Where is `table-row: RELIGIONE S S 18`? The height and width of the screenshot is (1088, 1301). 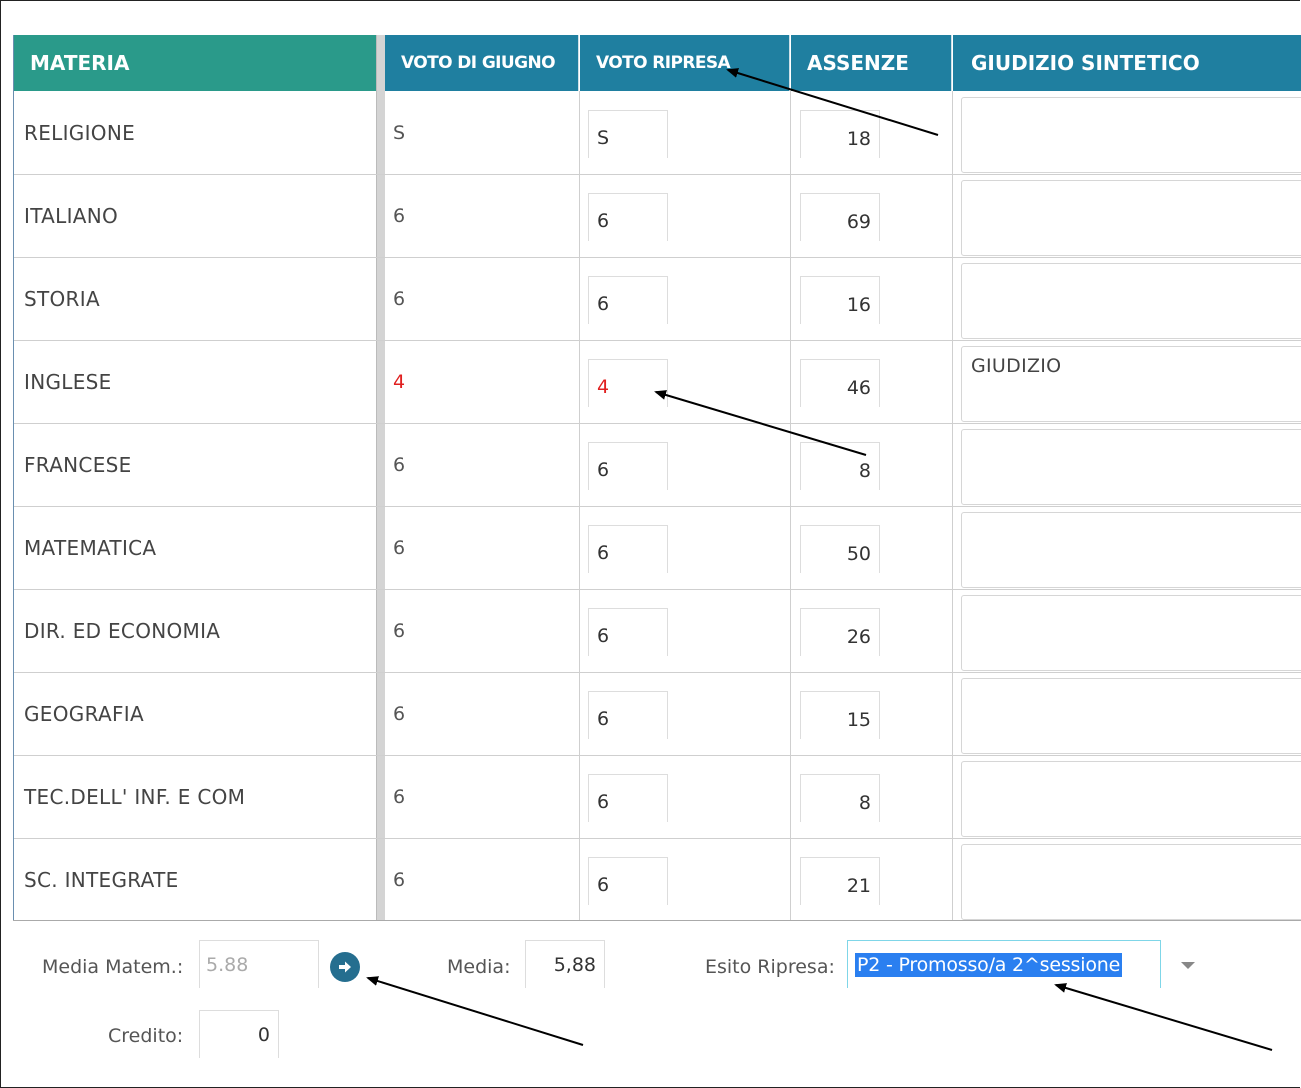 table-row: RELIGIONE S S 18 is located at coordinates (657, 133).